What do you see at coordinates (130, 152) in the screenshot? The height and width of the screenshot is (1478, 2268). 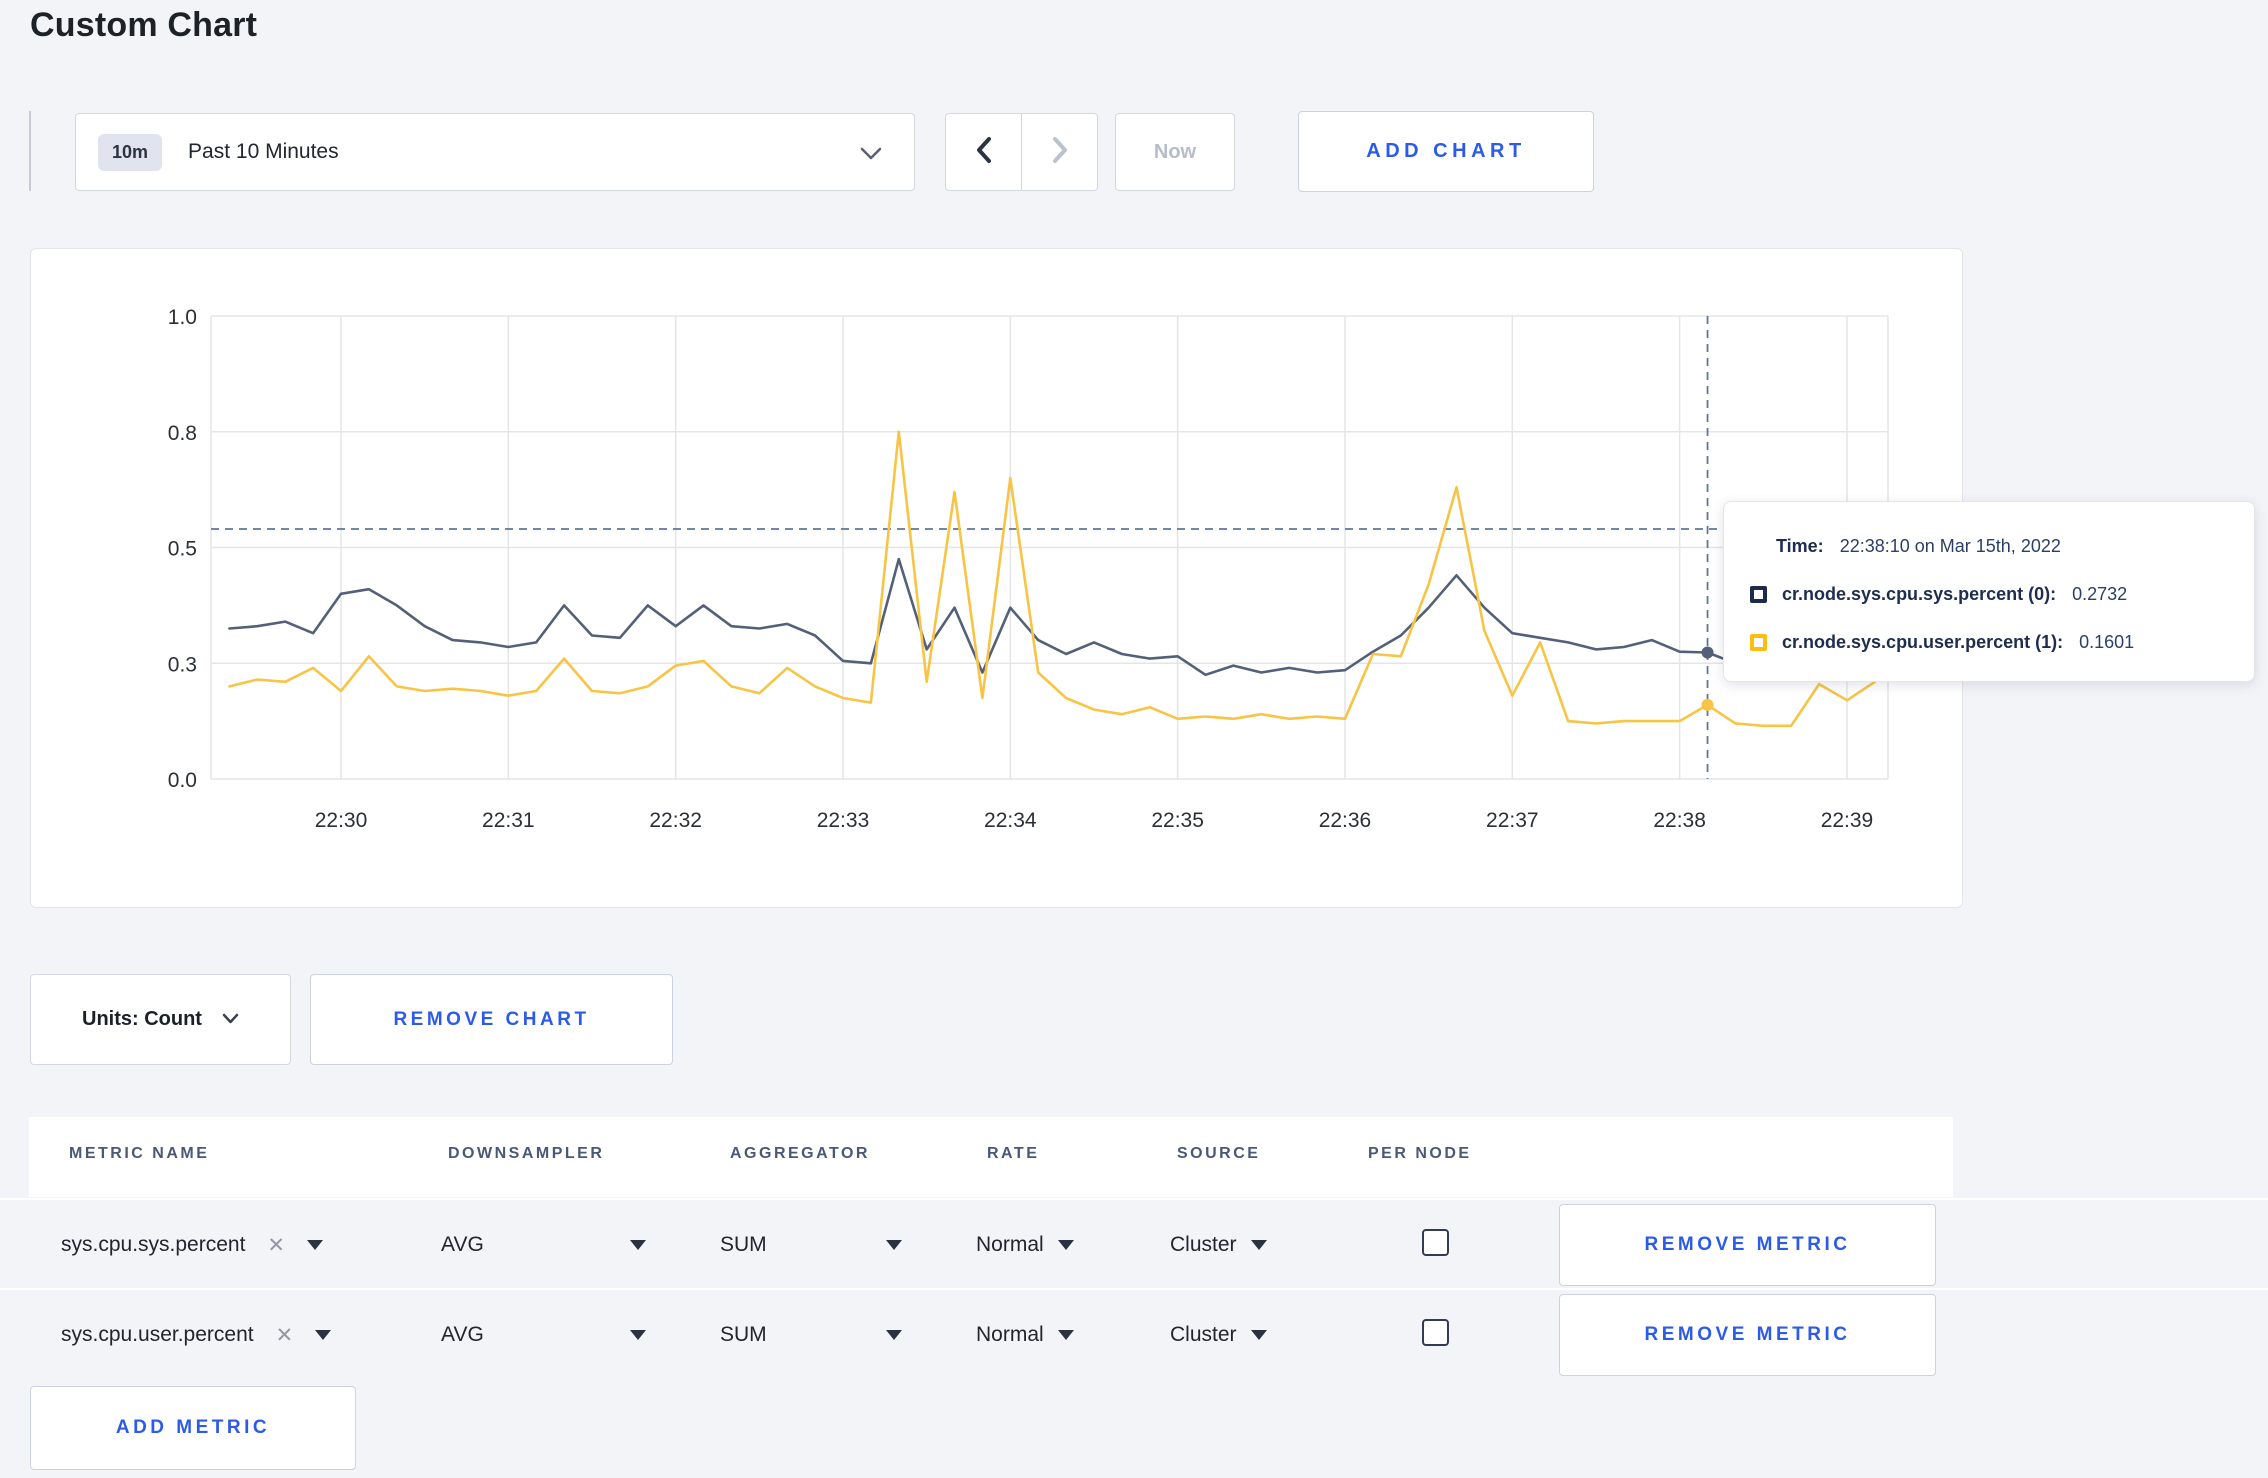 I see `time-range-badge: 10m` at bounding box center [130, 152].